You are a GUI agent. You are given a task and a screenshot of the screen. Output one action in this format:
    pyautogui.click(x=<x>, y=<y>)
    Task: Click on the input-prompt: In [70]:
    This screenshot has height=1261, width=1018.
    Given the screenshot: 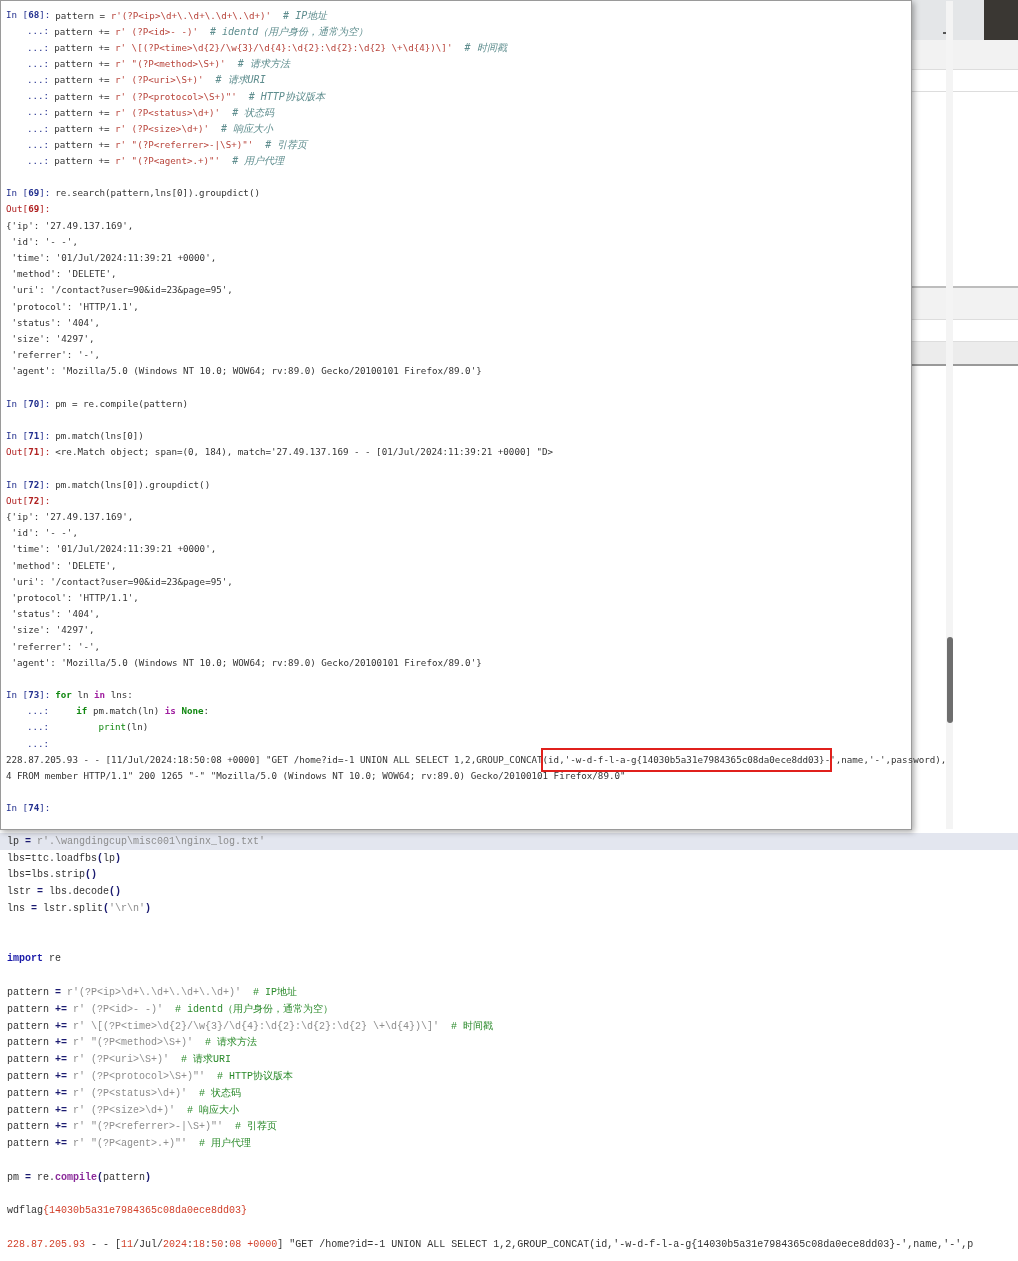 What is the action you would take?
    pyautogui.click(x=28, y=403)
    